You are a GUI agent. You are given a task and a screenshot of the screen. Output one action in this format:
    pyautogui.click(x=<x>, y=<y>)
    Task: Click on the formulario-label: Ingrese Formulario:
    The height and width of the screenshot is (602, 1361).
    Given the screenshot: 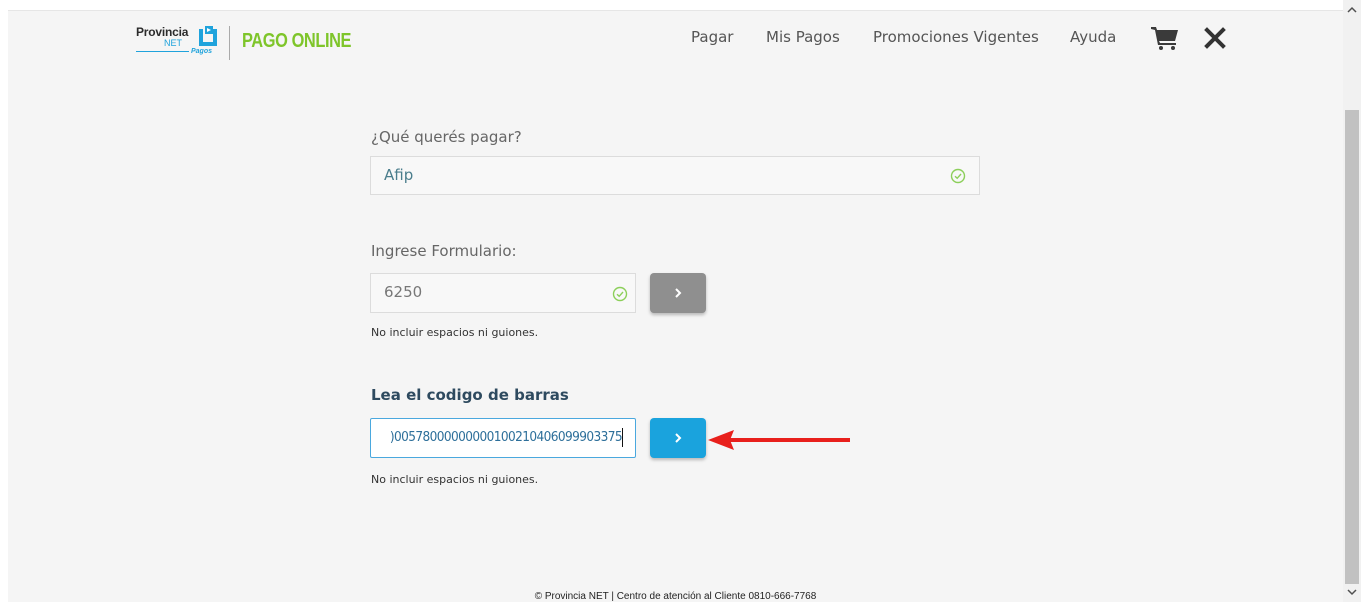 What is the action you would take?
    pyautogui.click(x=444, y=251)
    